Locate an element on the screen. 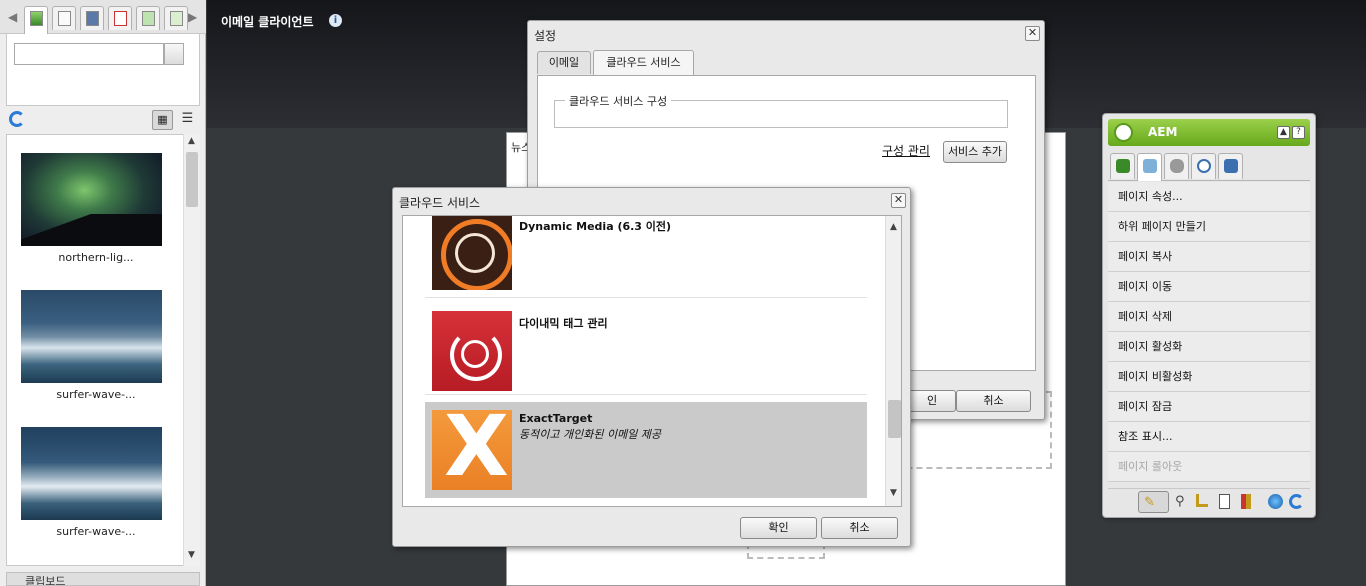  dialog-title: 설정 is located at coordinates (545, 36).